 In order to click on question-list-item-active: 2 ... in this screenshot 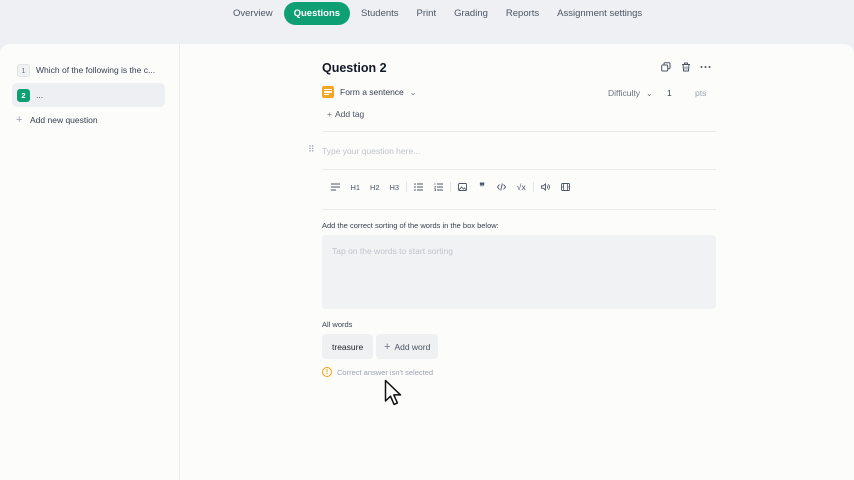, I will do `click(88, 95)`.